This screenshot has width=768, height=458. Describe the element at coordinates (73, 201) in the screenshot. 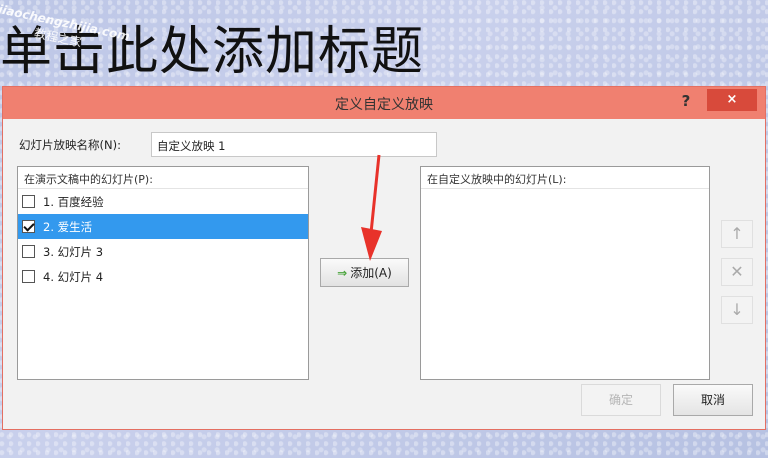

I see `slide-item-label: 1. 百度经验` at that location.